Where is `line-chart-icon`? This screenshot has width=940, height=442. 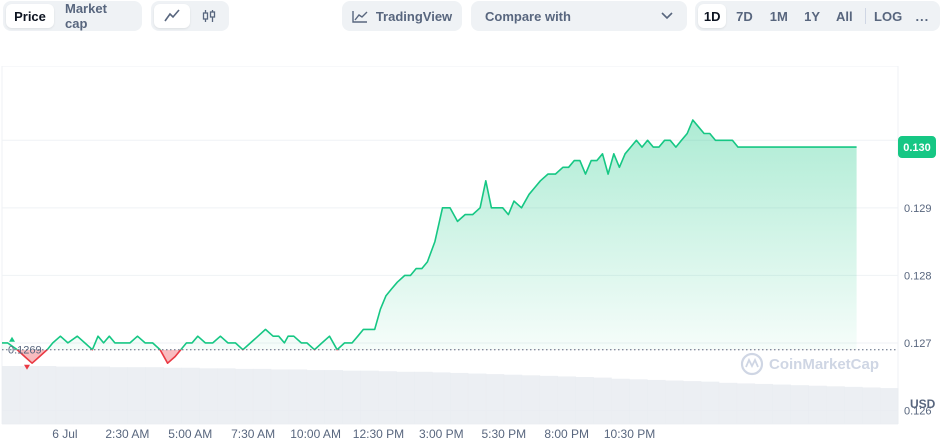 line-chart-icon is located at coordinates (172, 16).